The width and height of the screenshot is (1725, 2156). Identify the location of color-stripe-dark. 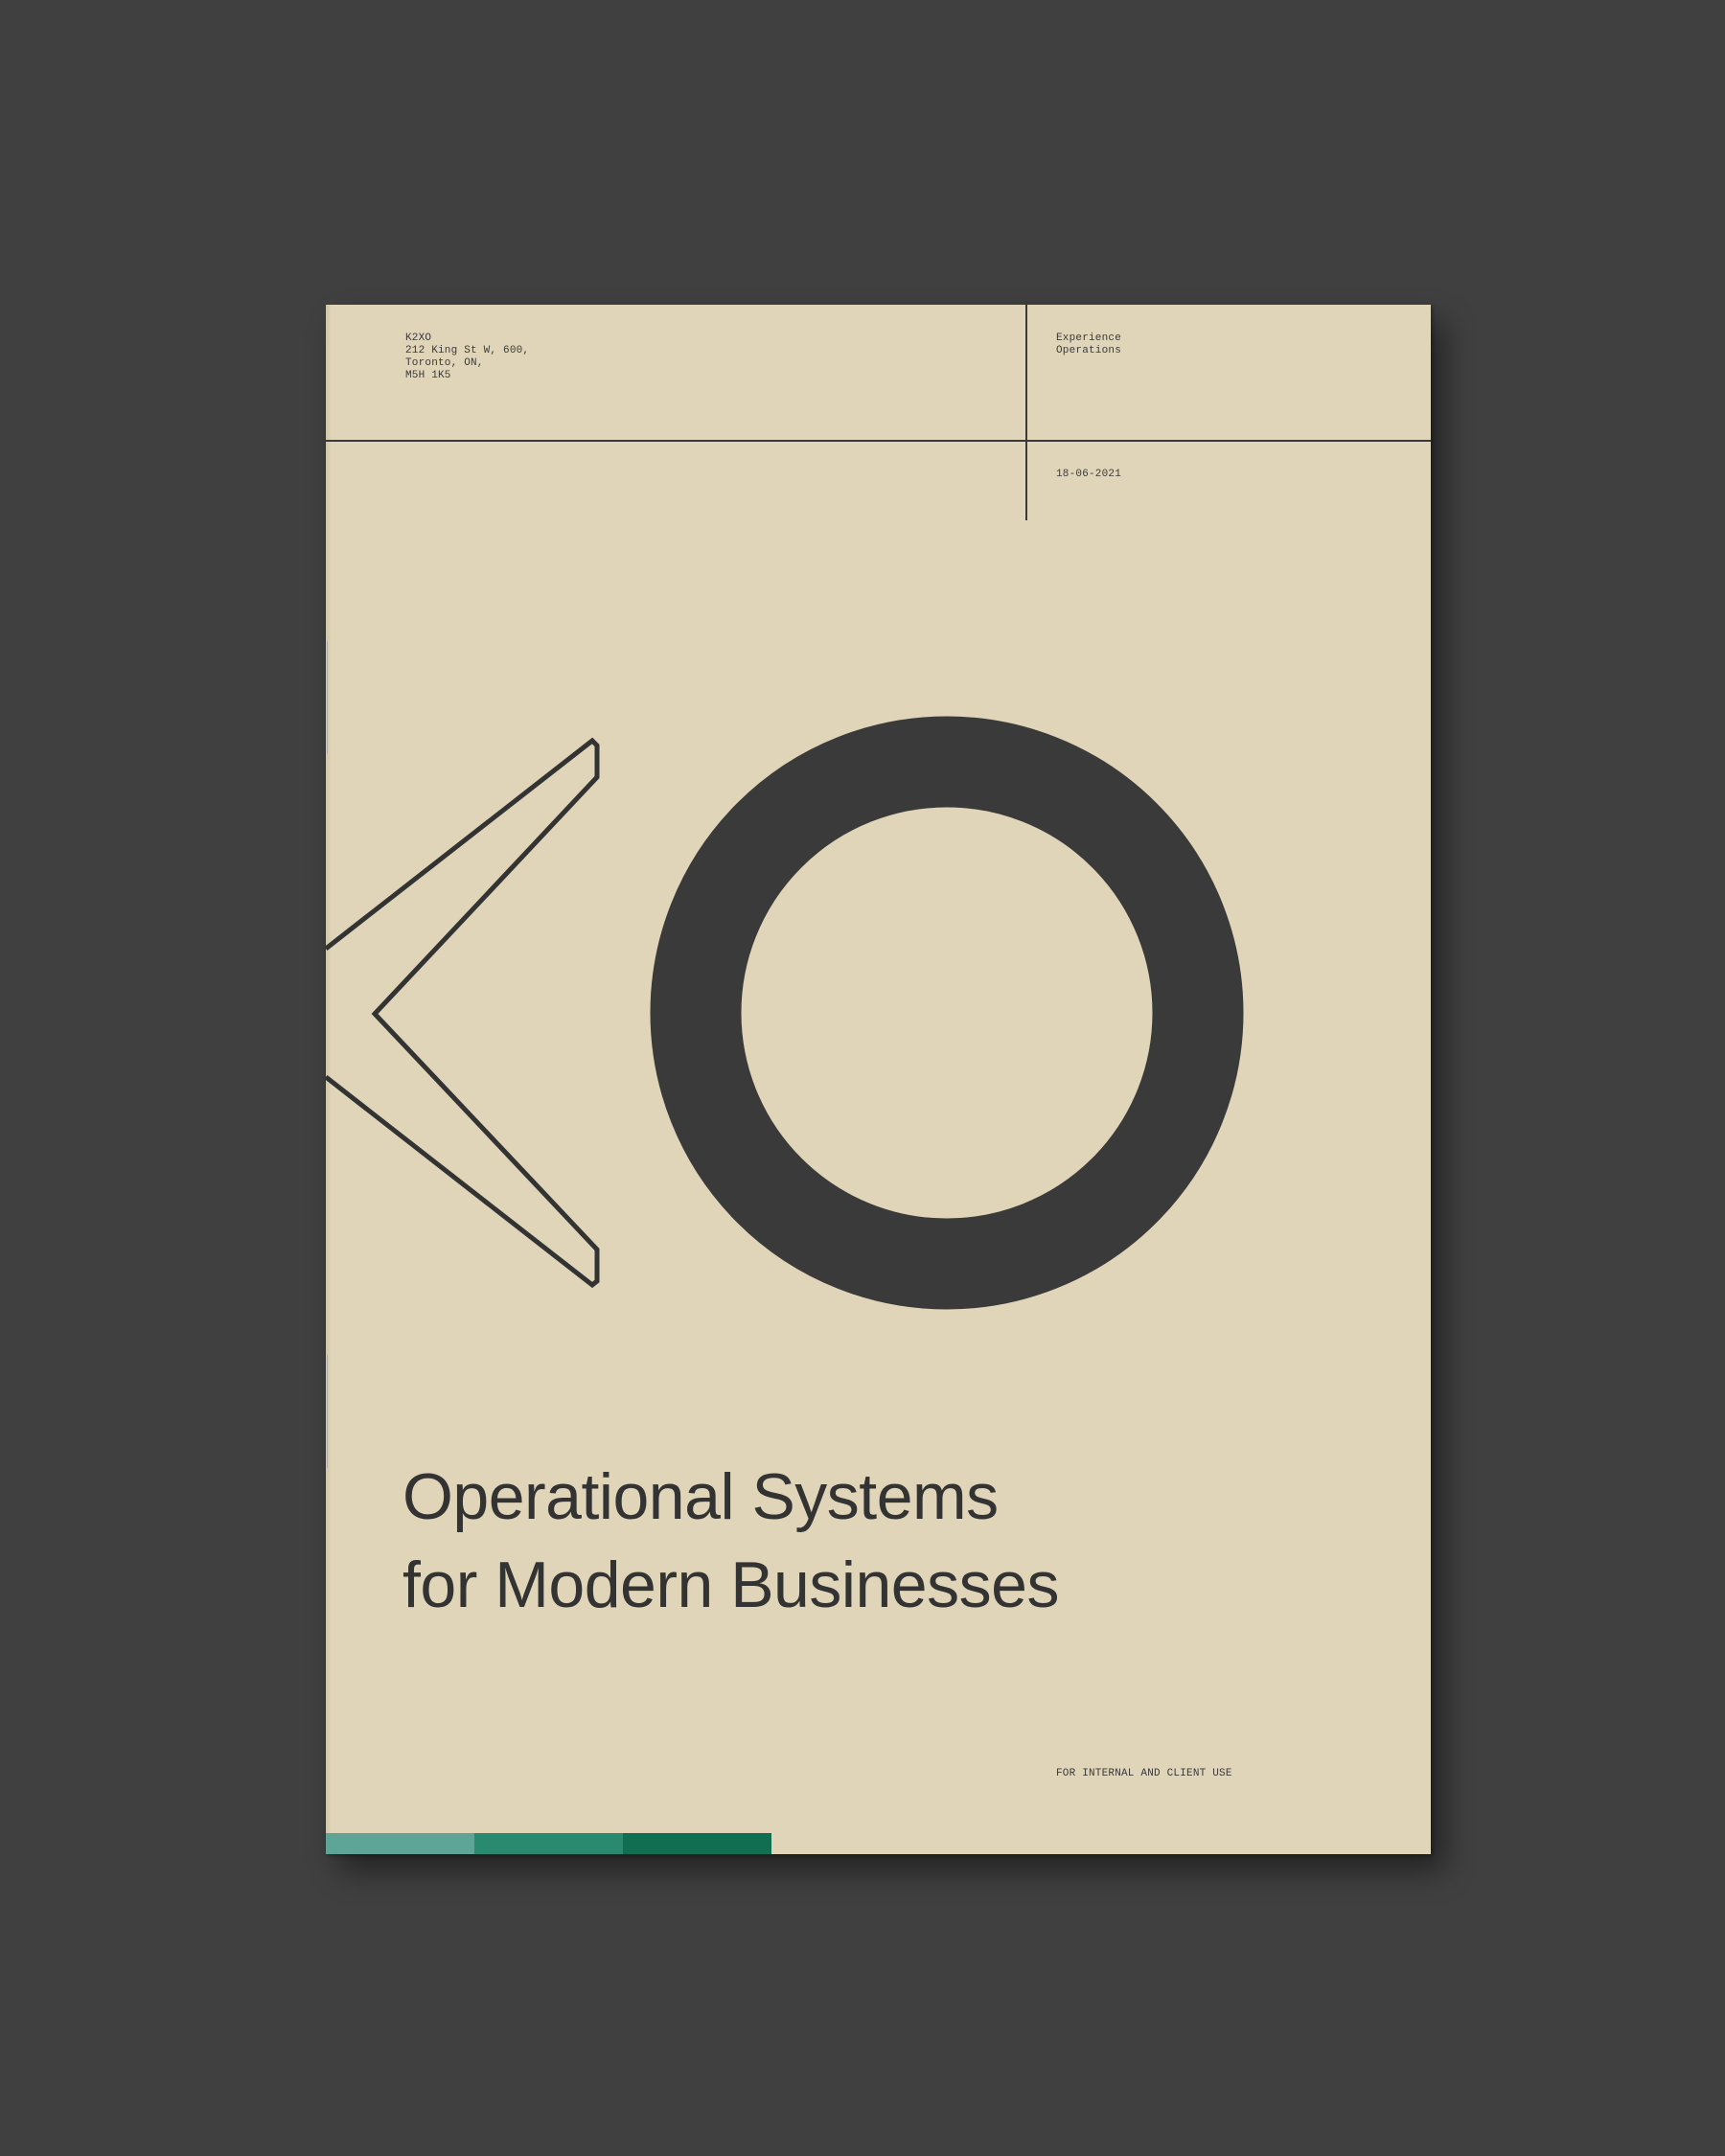
(697, 1843).